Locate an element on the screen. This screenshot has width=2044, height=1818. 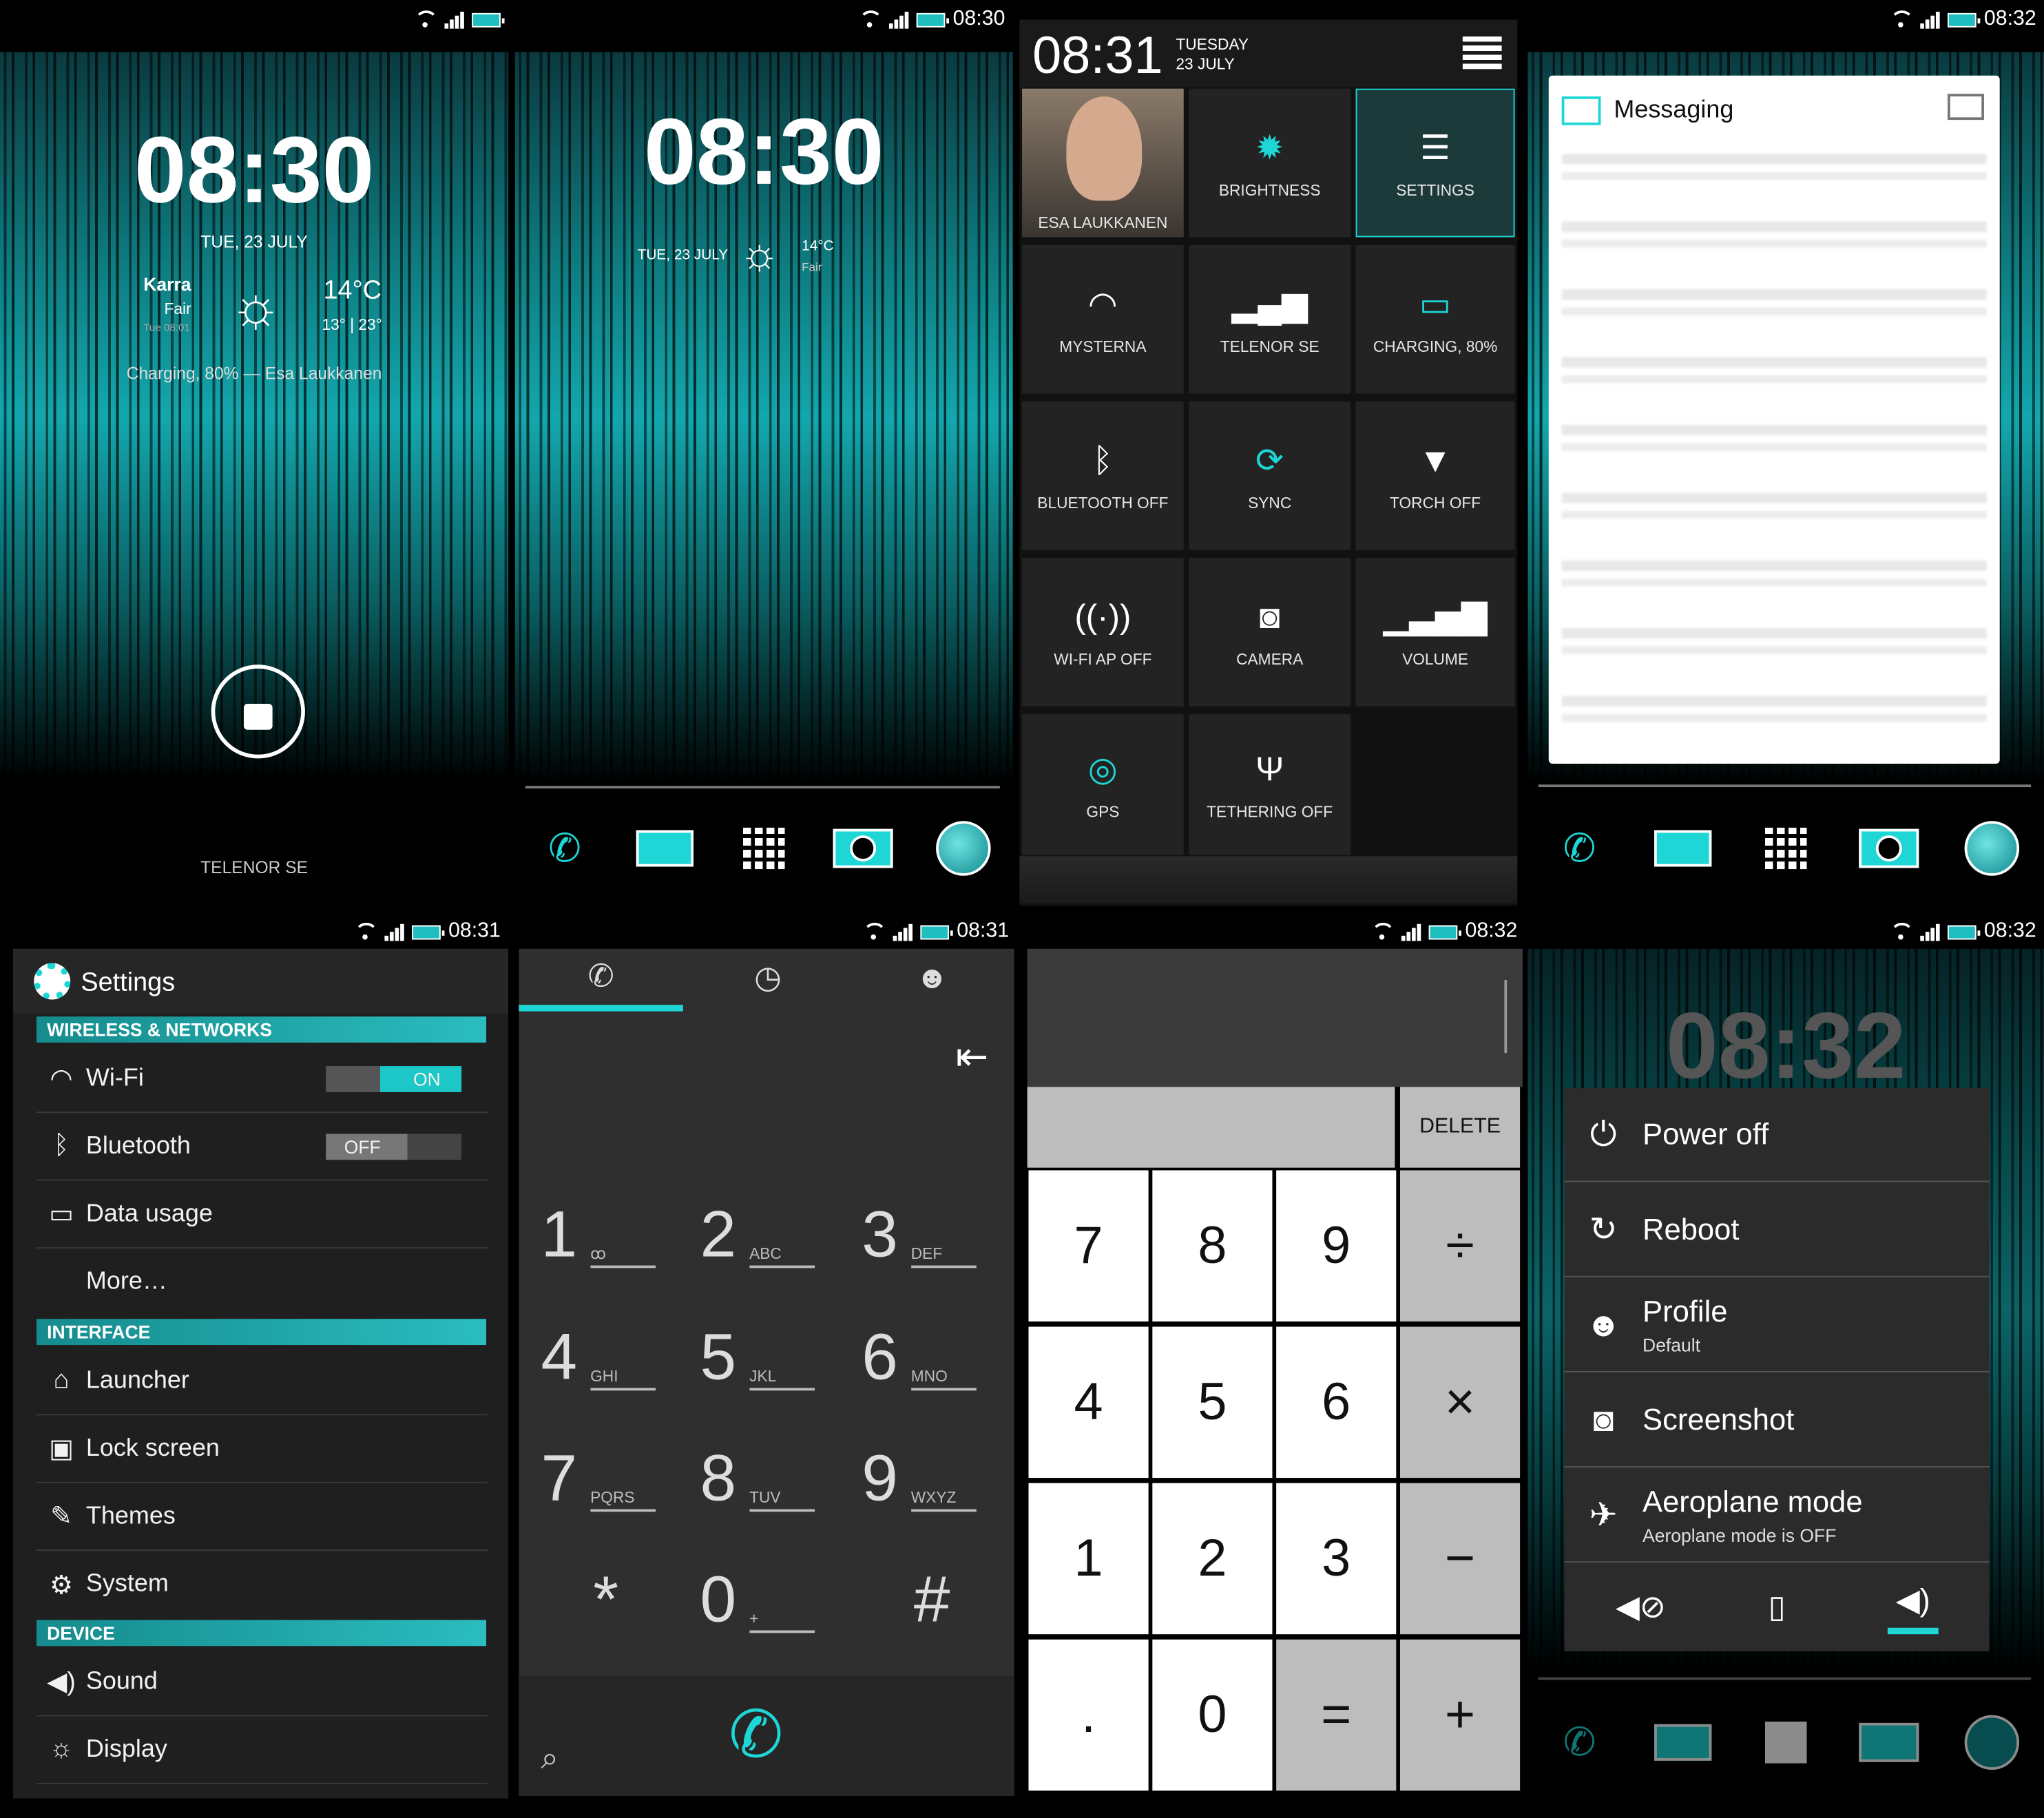
menu-screenshot: ◙ Screenshot is located at coordinates (1777, 1420).